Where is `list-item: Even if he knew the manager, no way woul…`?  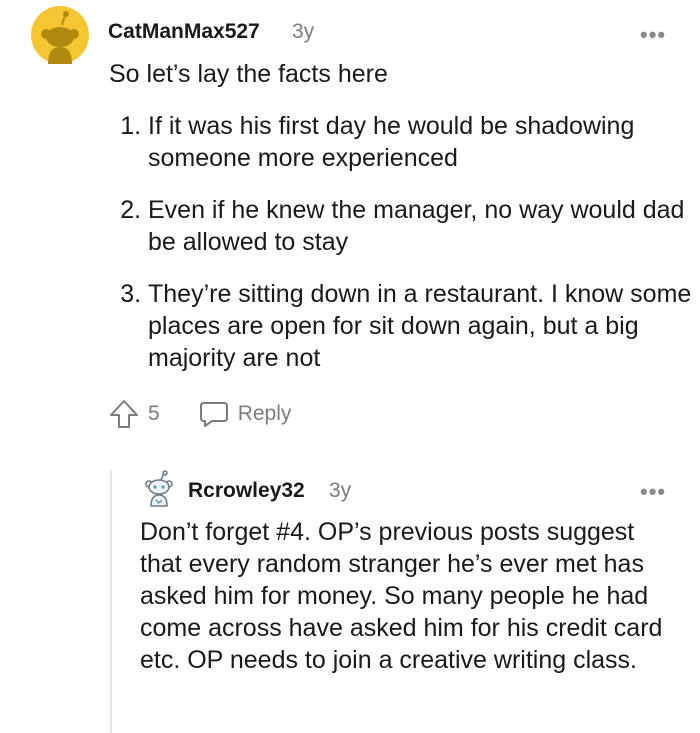
list-item: Even if he knew the manager, no way woul… is located at coordinates (424, 226).